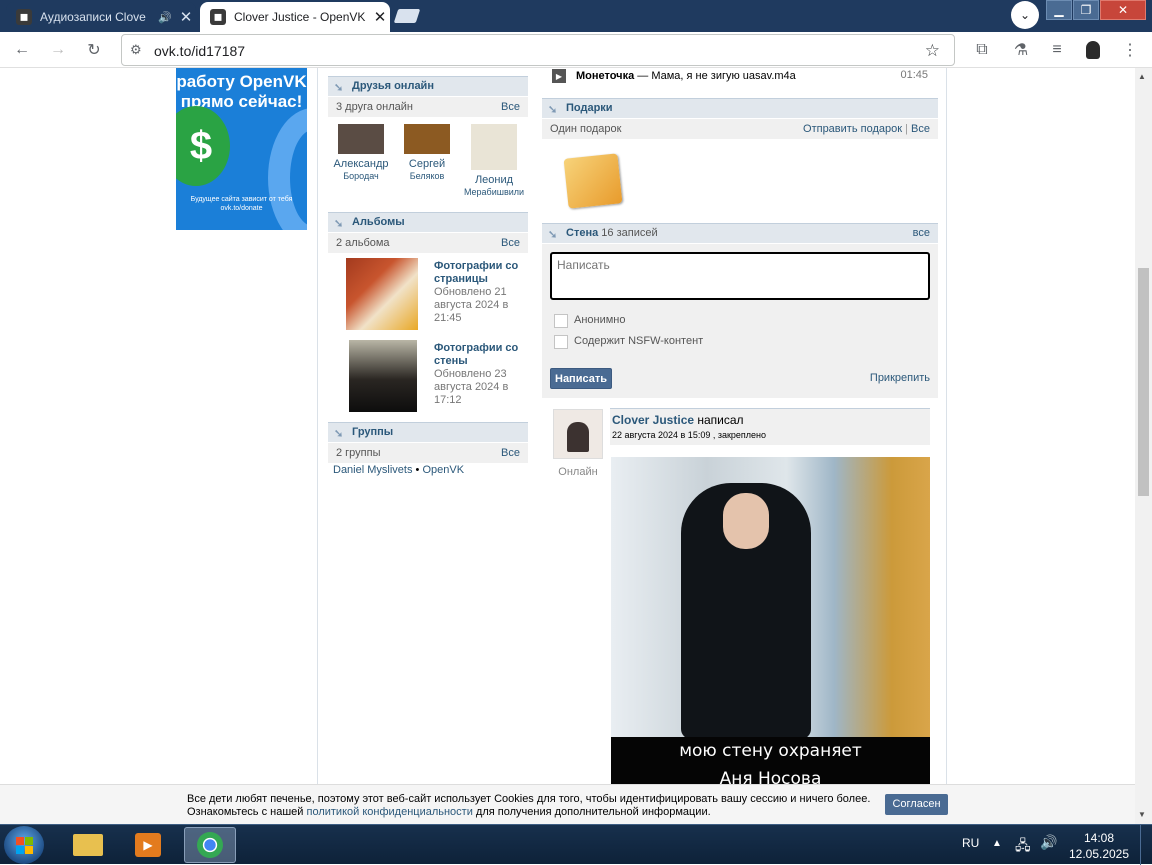 The image size is (1152, 865). Describe the element at coordinates (390, 812) in the screenshot. I see `privacy-policy-link: политикой конфиденциальности` at that location.